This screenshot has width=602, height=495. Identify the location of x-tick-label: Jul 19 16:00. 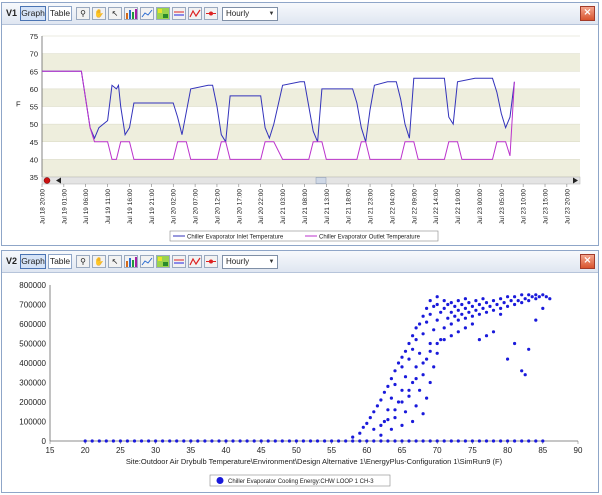
(130, 207).